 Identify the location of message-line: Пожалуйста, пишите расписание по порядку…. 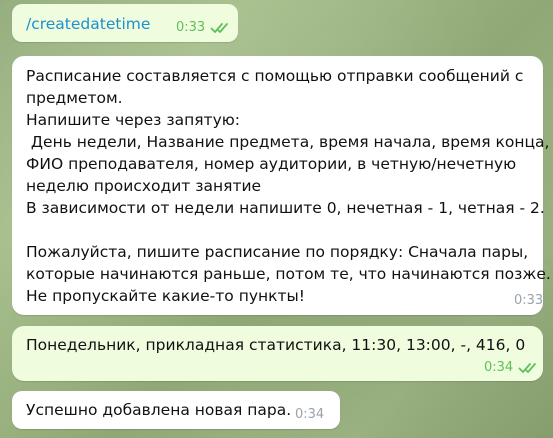
(277, 252).